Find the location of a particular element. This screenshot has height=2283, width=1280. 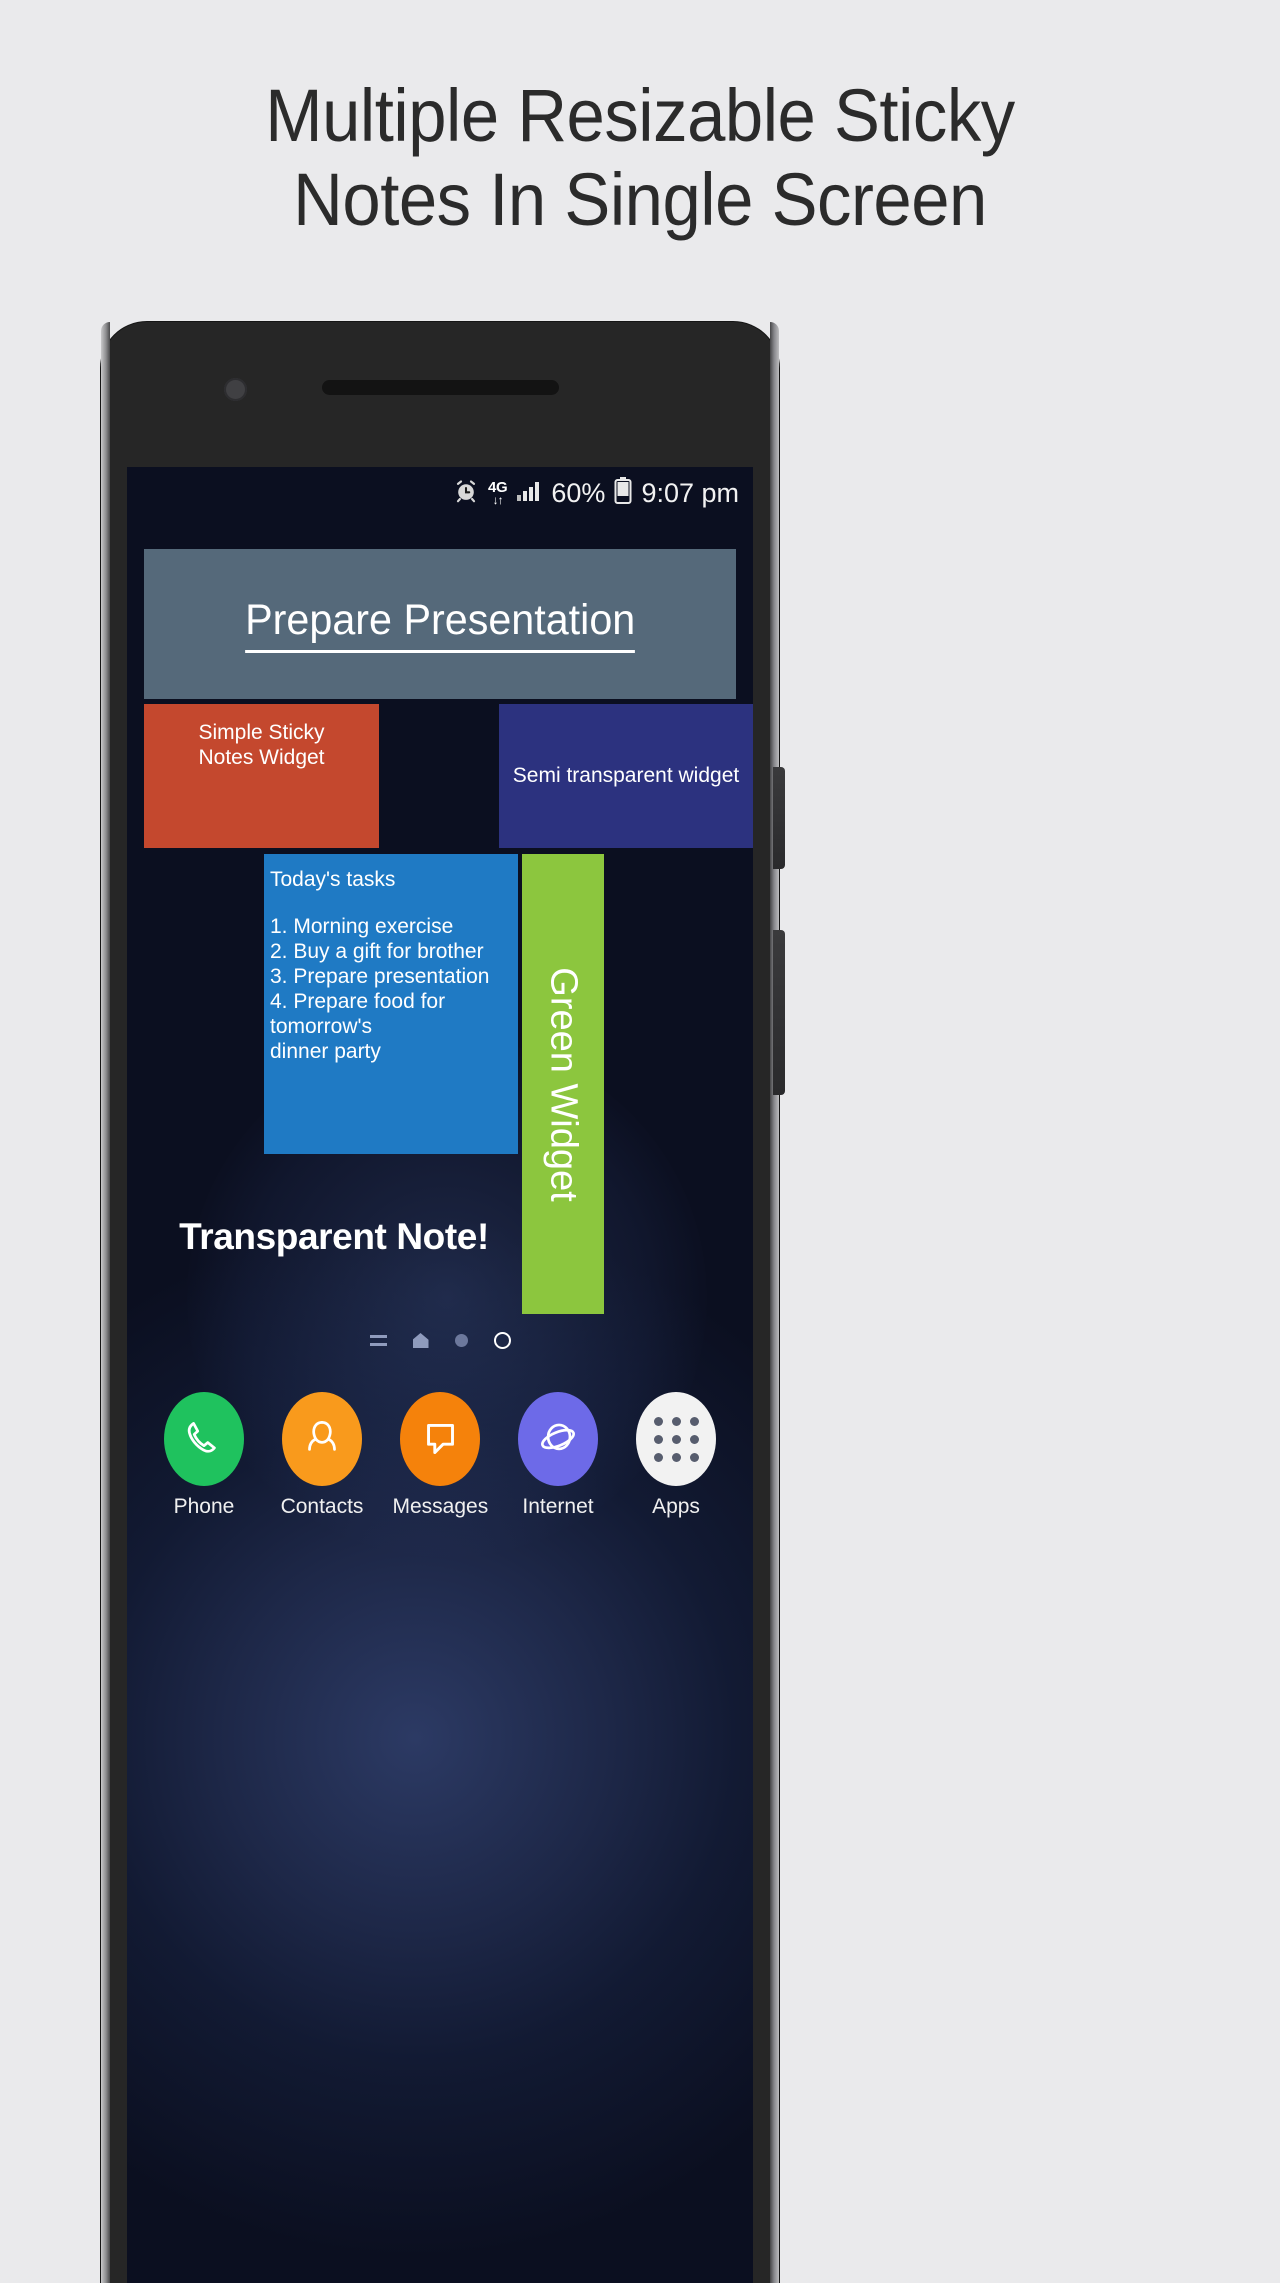

widget-semi-transparent-text: Semi transparent widget is located at coordinates (626, 775).